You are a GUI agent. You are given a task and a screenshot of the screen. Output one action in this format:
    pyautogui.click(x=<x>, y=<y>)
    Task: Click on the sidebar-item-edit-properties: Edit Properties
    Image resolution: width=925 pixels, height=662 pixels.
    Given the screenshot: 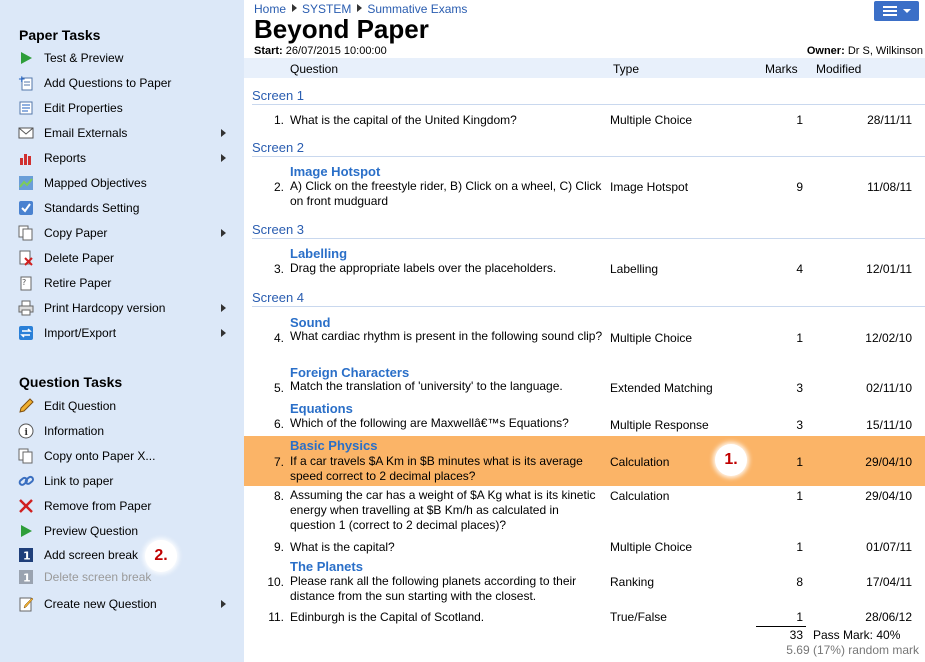 What is the action you would take?
    pyautogui.click(x=124, y=108)
    